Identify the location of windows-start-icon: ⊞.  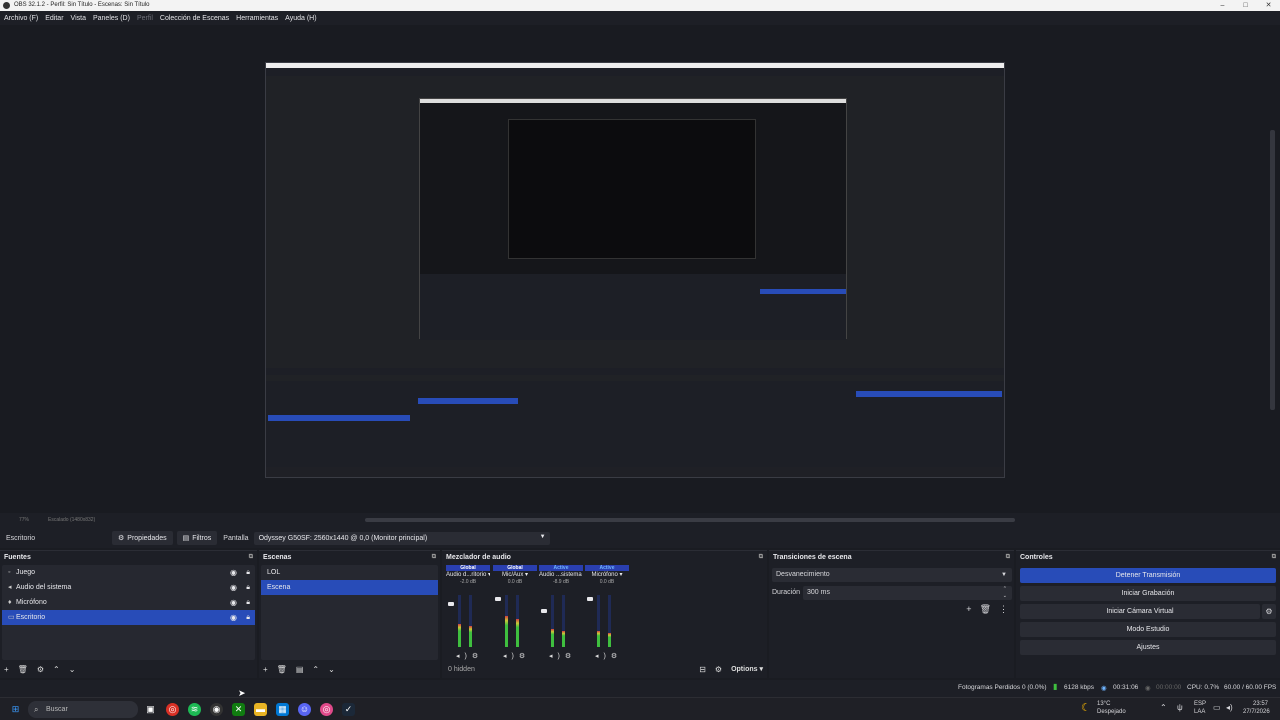
(15, 709).